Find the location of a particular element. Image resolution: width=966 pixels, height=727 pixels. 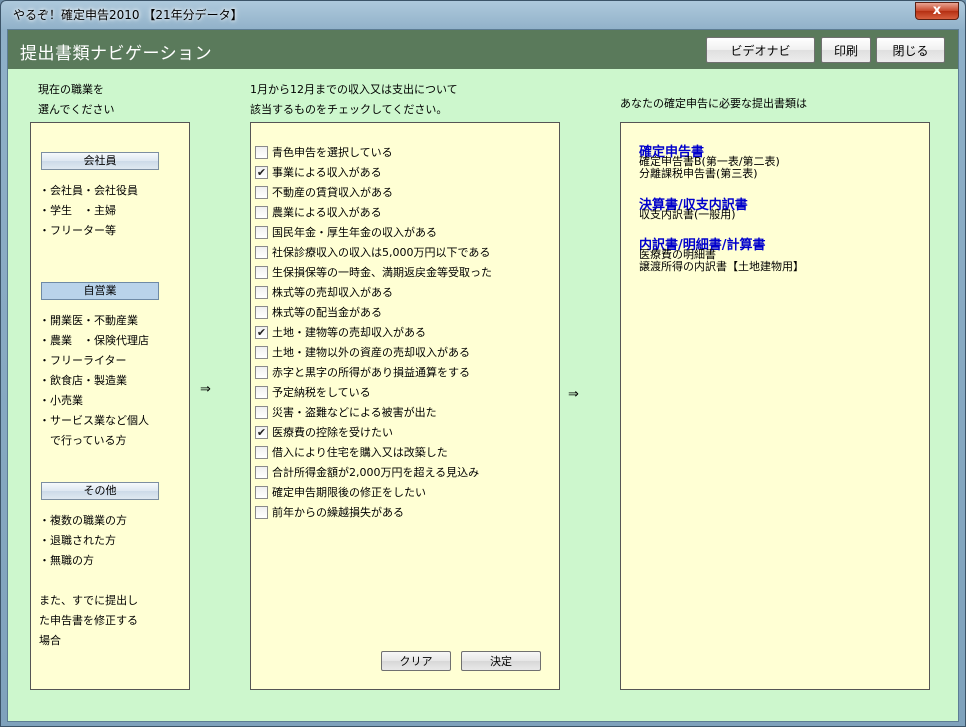

document-item: 収支内訳書(一般用) is located at coordinates (687, 214).